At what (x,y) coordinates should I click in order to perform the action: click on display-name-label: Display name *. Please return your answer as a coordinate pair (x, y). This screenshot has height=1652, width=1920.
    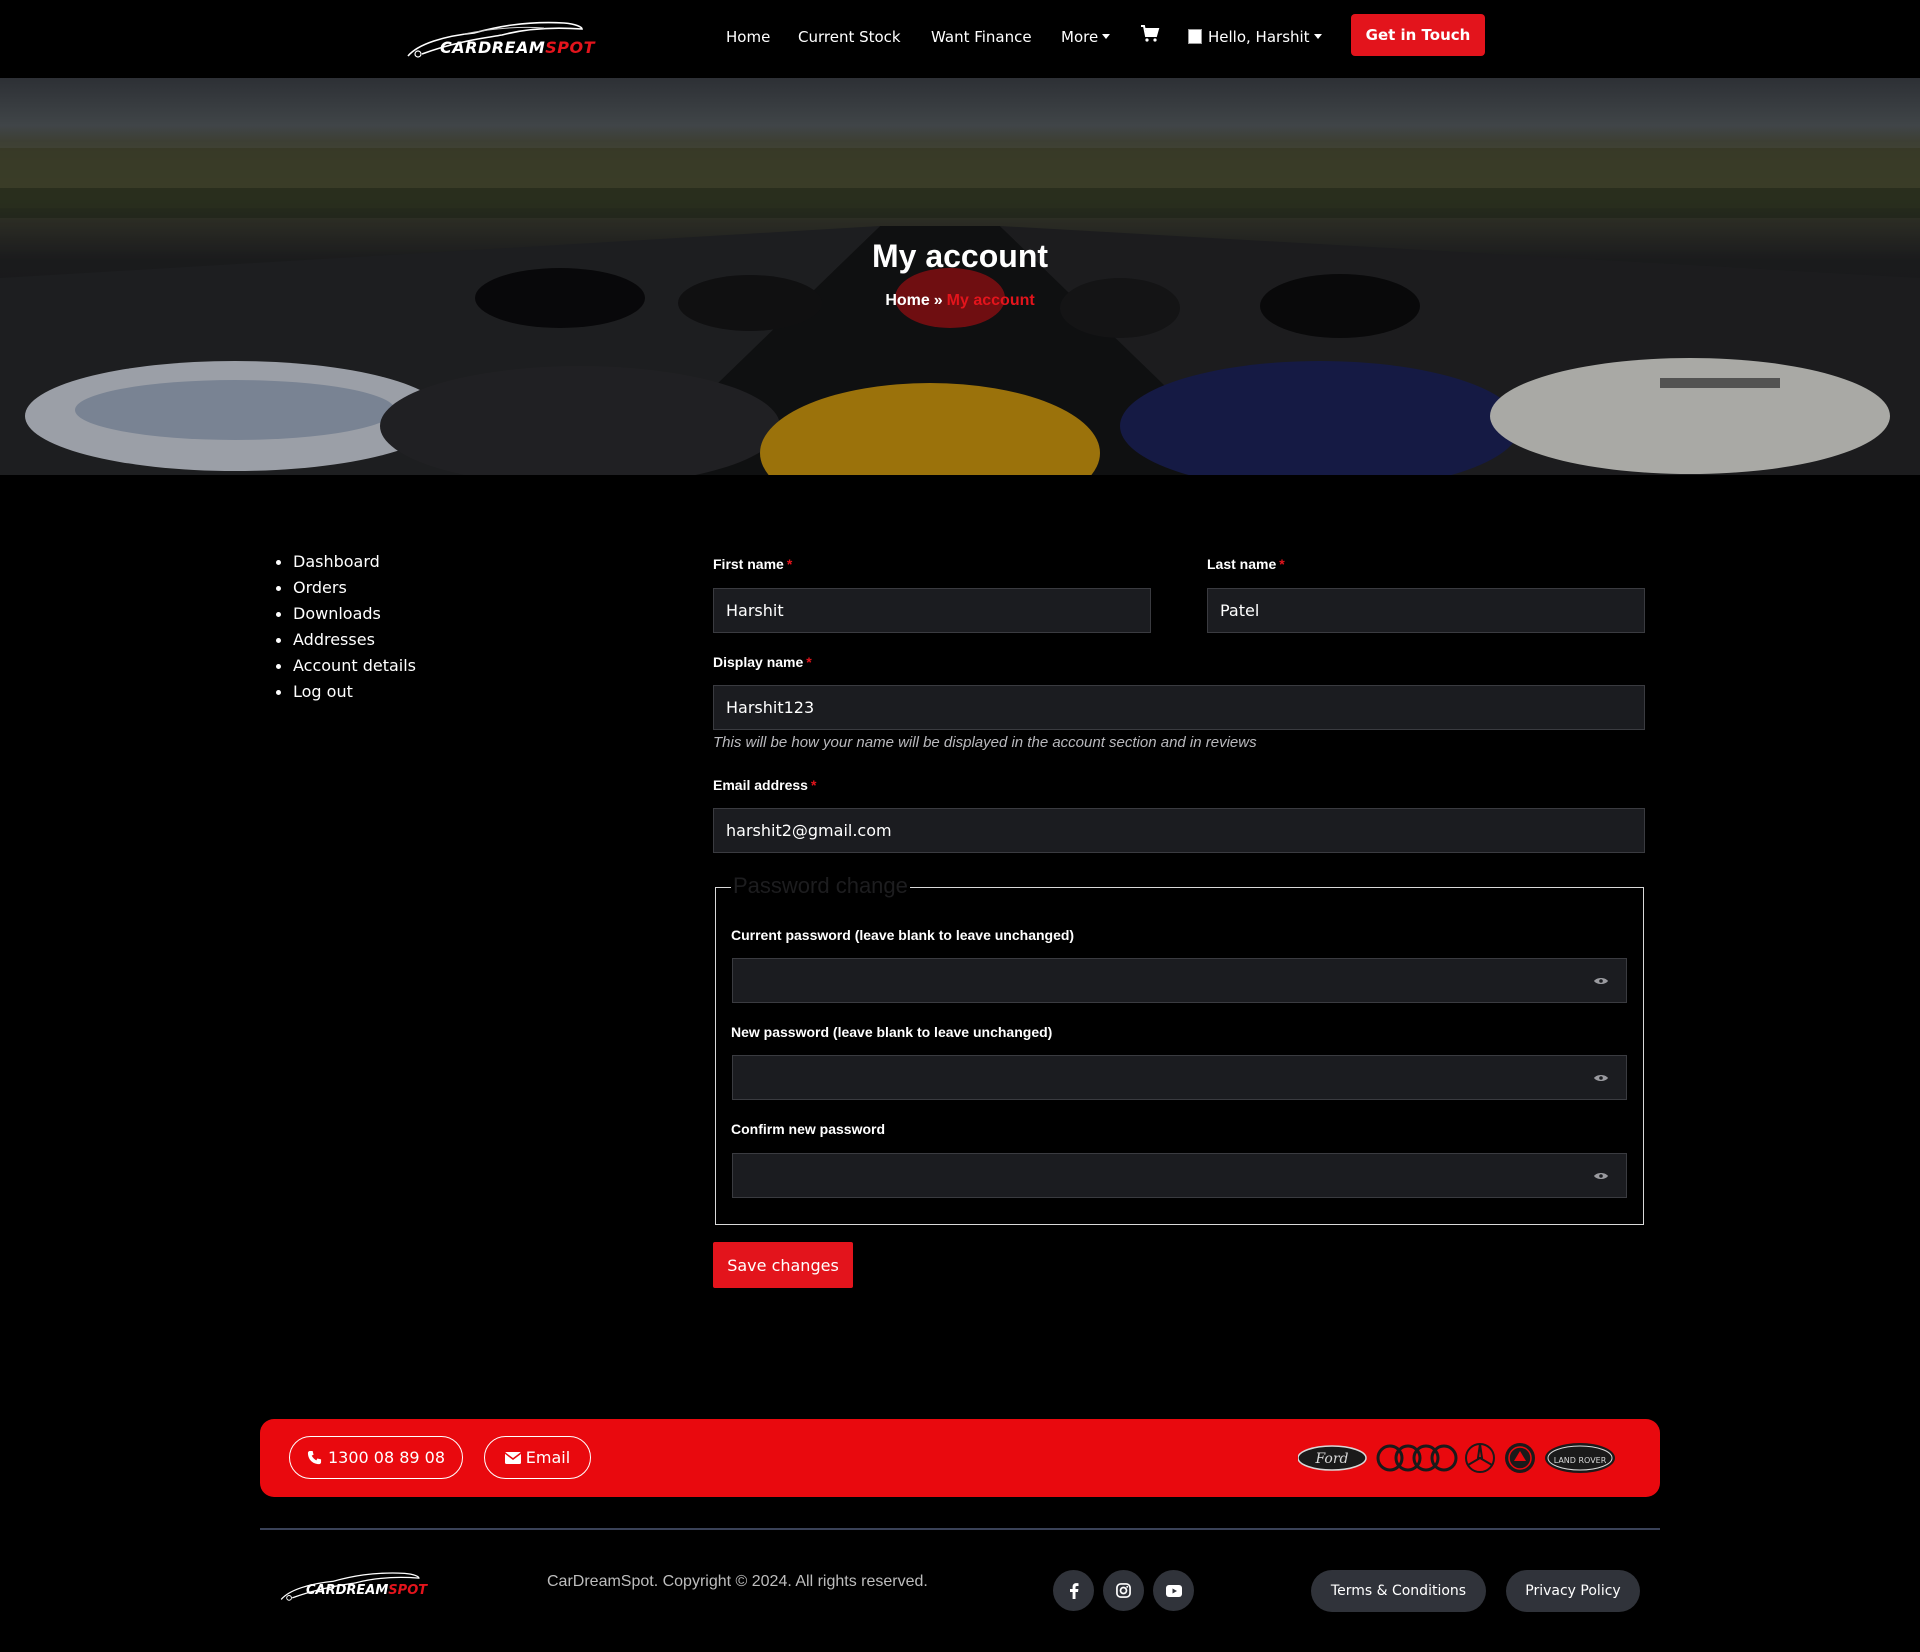
    Looking at the image, I should click on (762, 662).